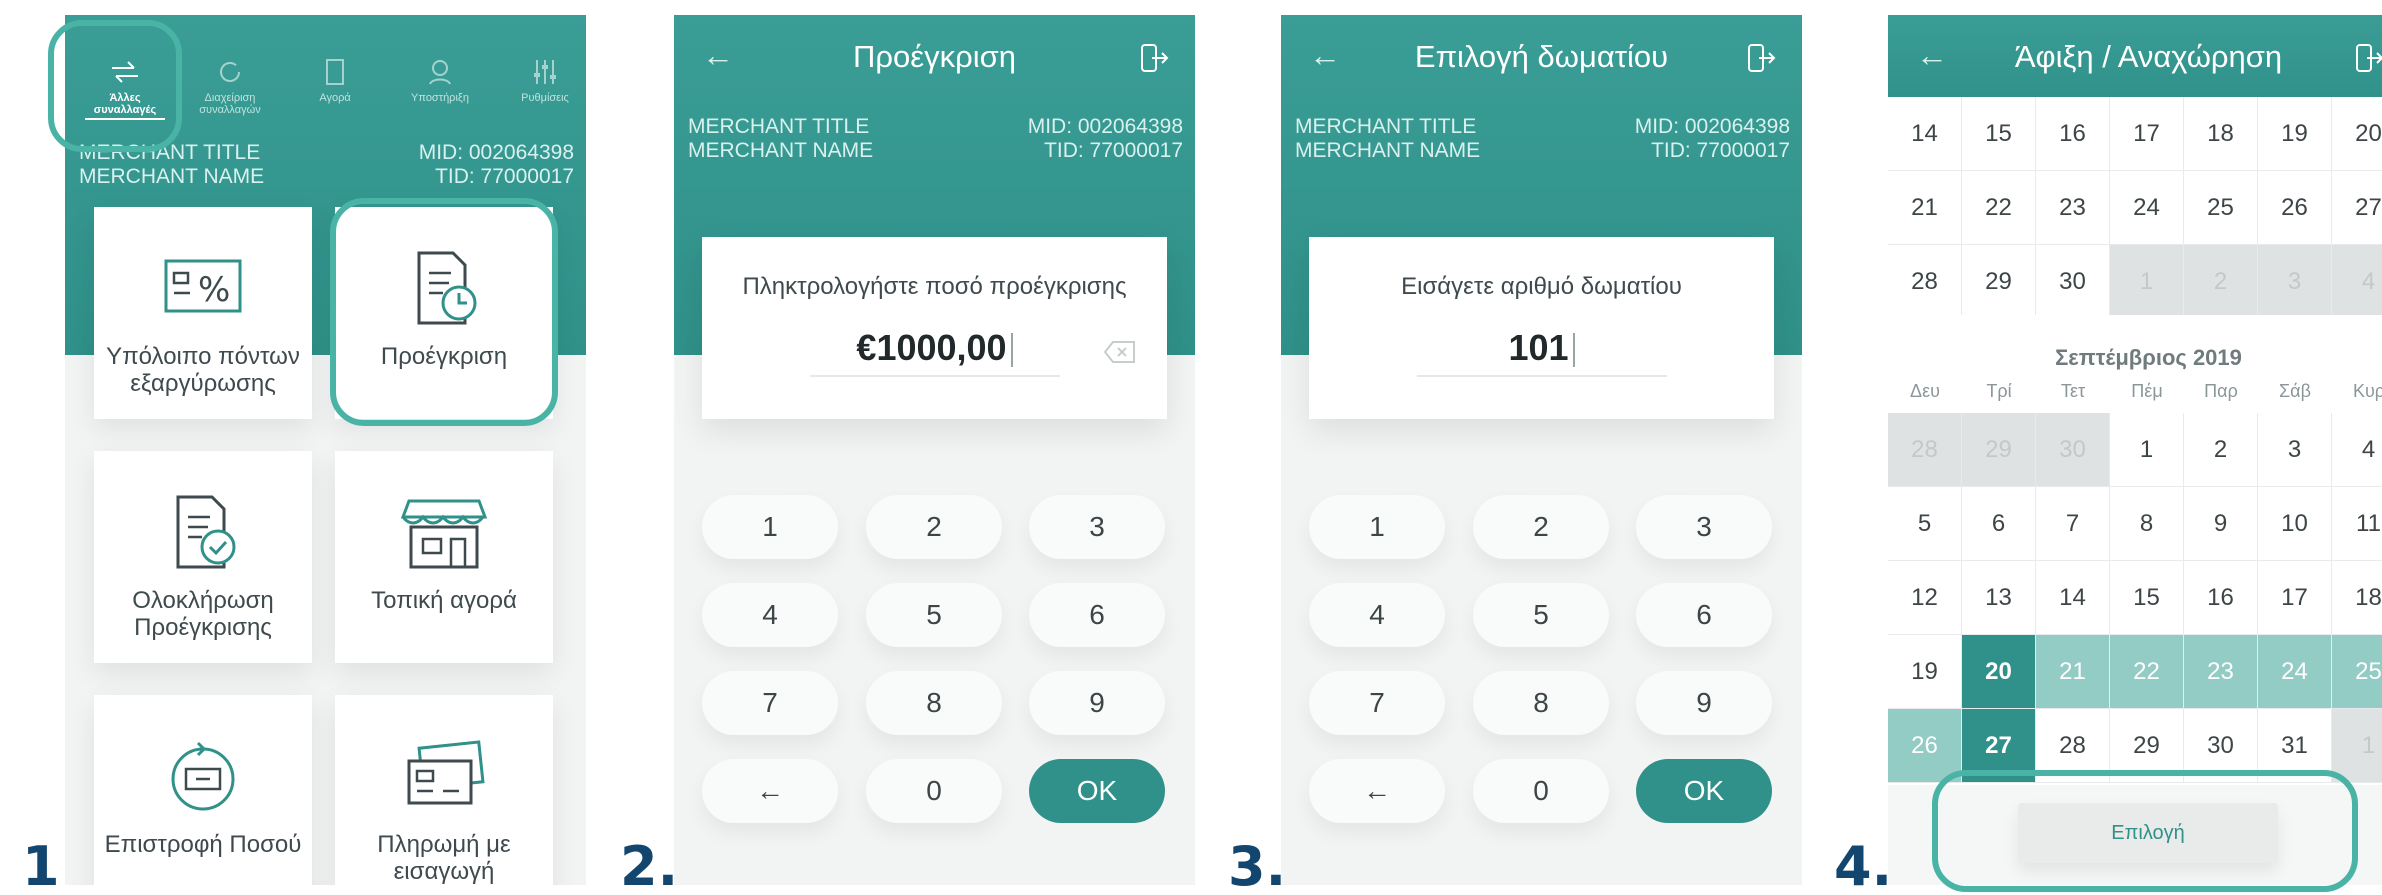 The width and height of the screenshot is (2382, 895). What do you see at coordinates (335, 90) in the screenshot?
I see `tab-purchase: Αγορά` at bounding box center [335, 90].